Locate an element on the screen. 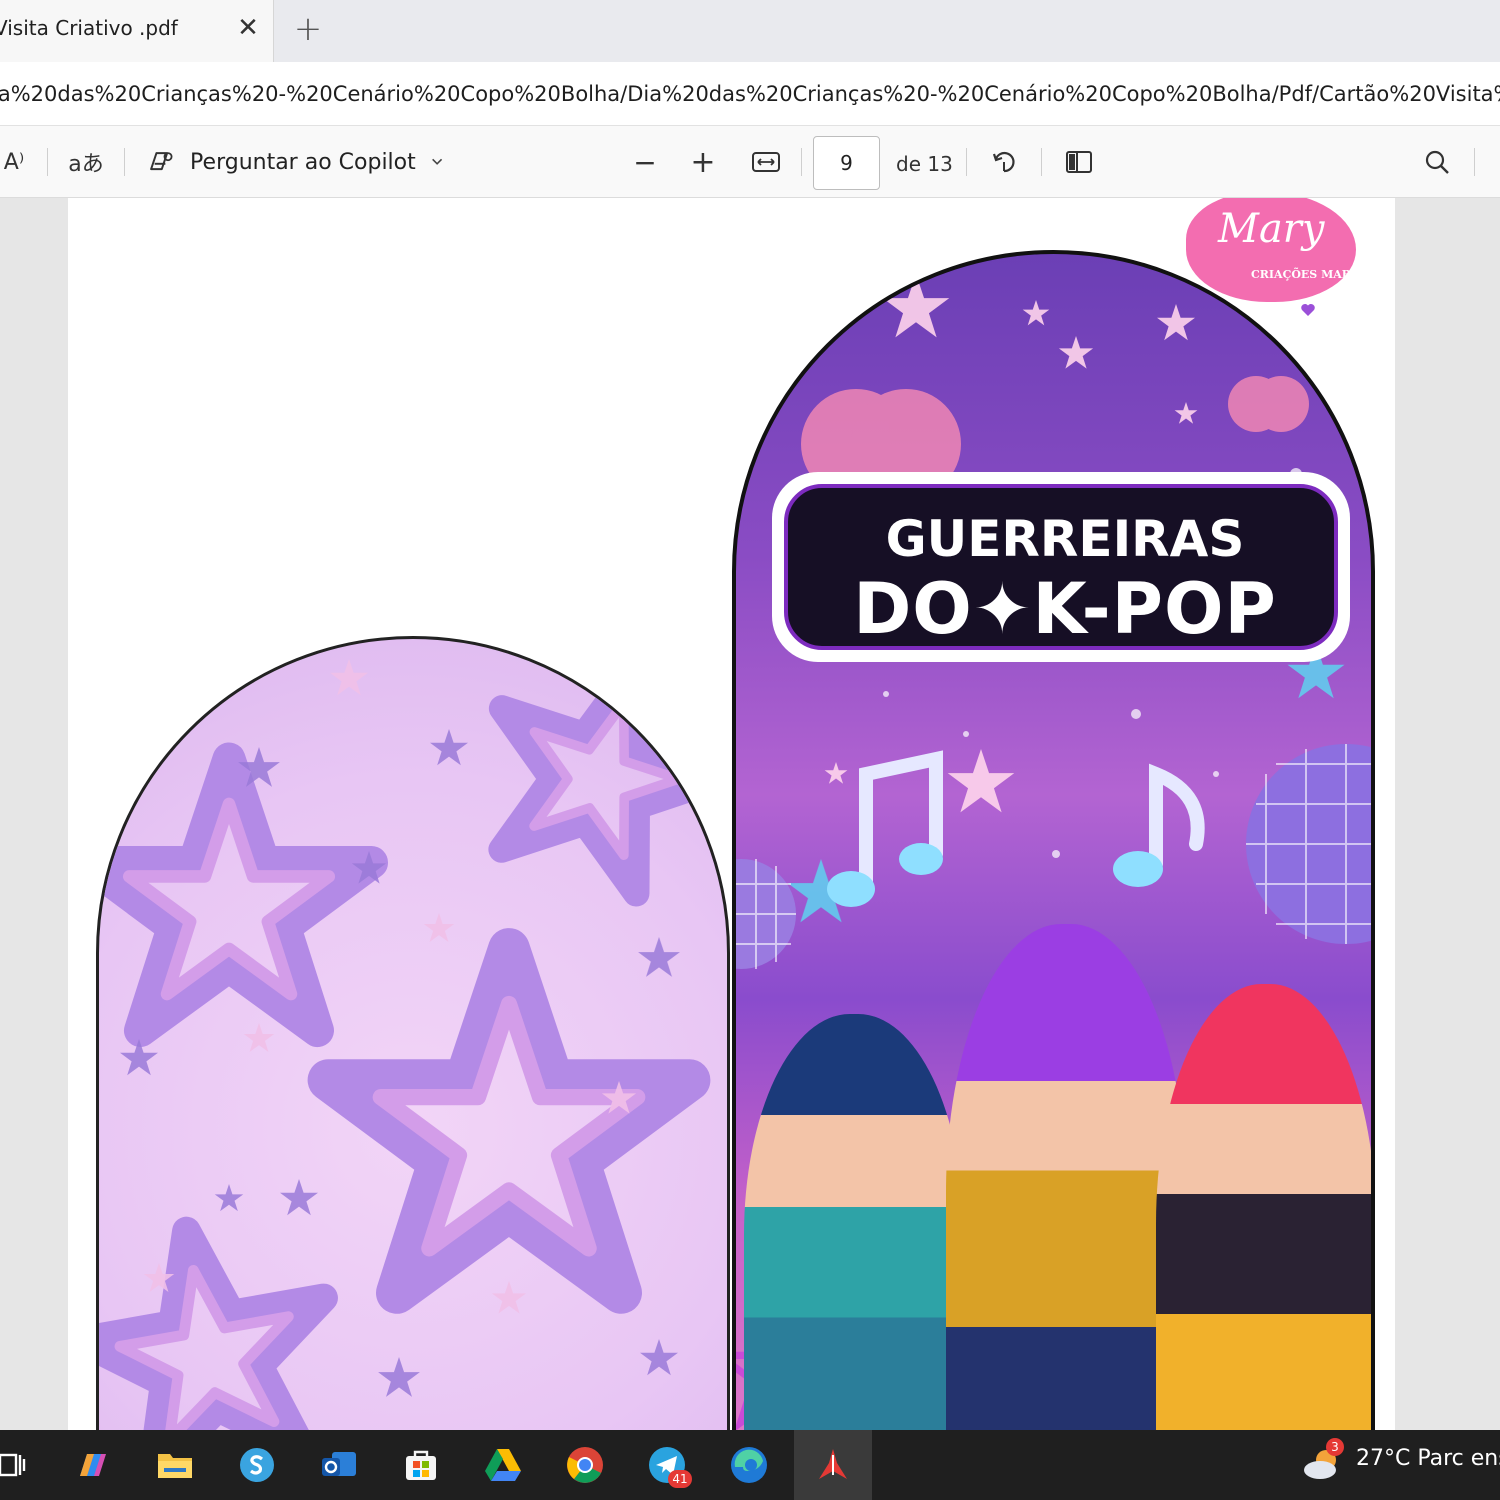 Image resolution: width=1500 pixels, height=1500 pixels. minus-icon: − is located at coordinates (645, 162).